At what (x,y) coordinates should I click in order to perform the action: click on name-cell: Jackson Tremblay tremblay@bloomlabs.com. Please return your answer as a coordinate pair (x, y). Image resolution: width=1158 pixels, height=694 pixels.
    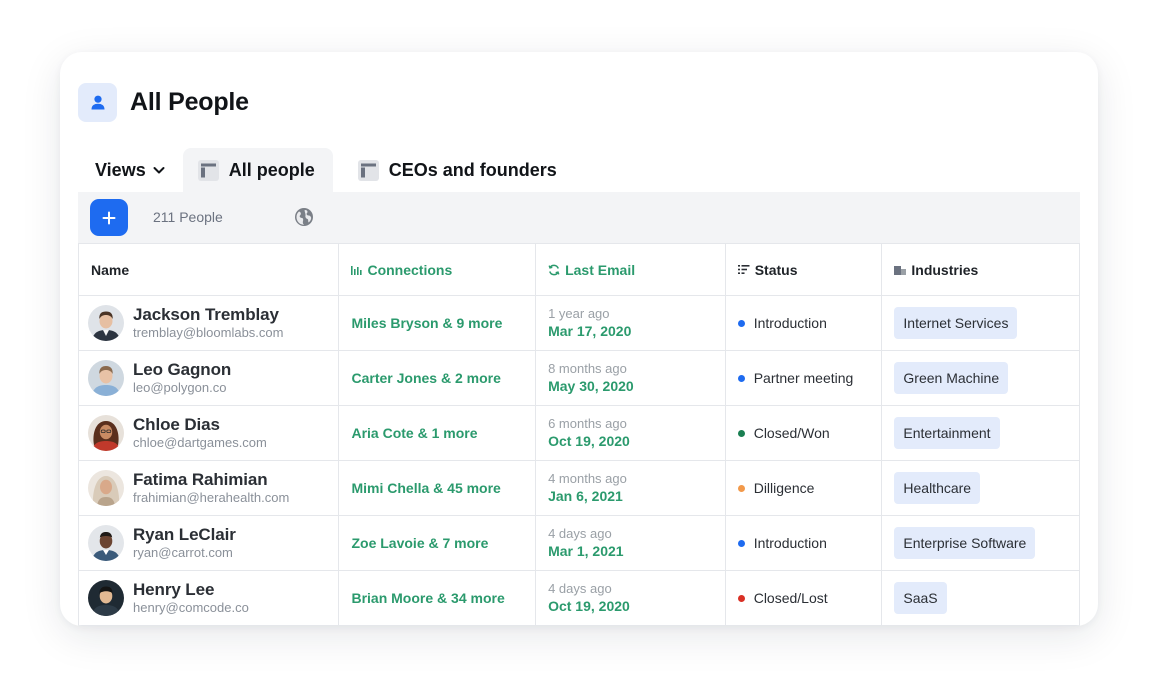
    Looking at the image, I should click on (209, 323).